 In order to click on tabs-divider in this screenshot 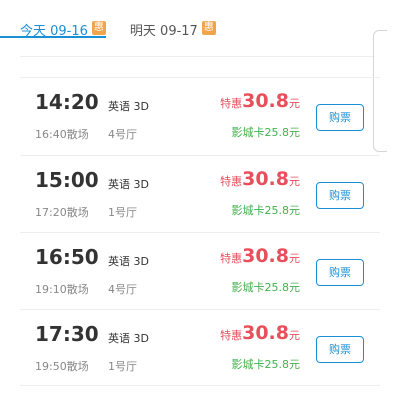, I will do `click(200, 56)`.